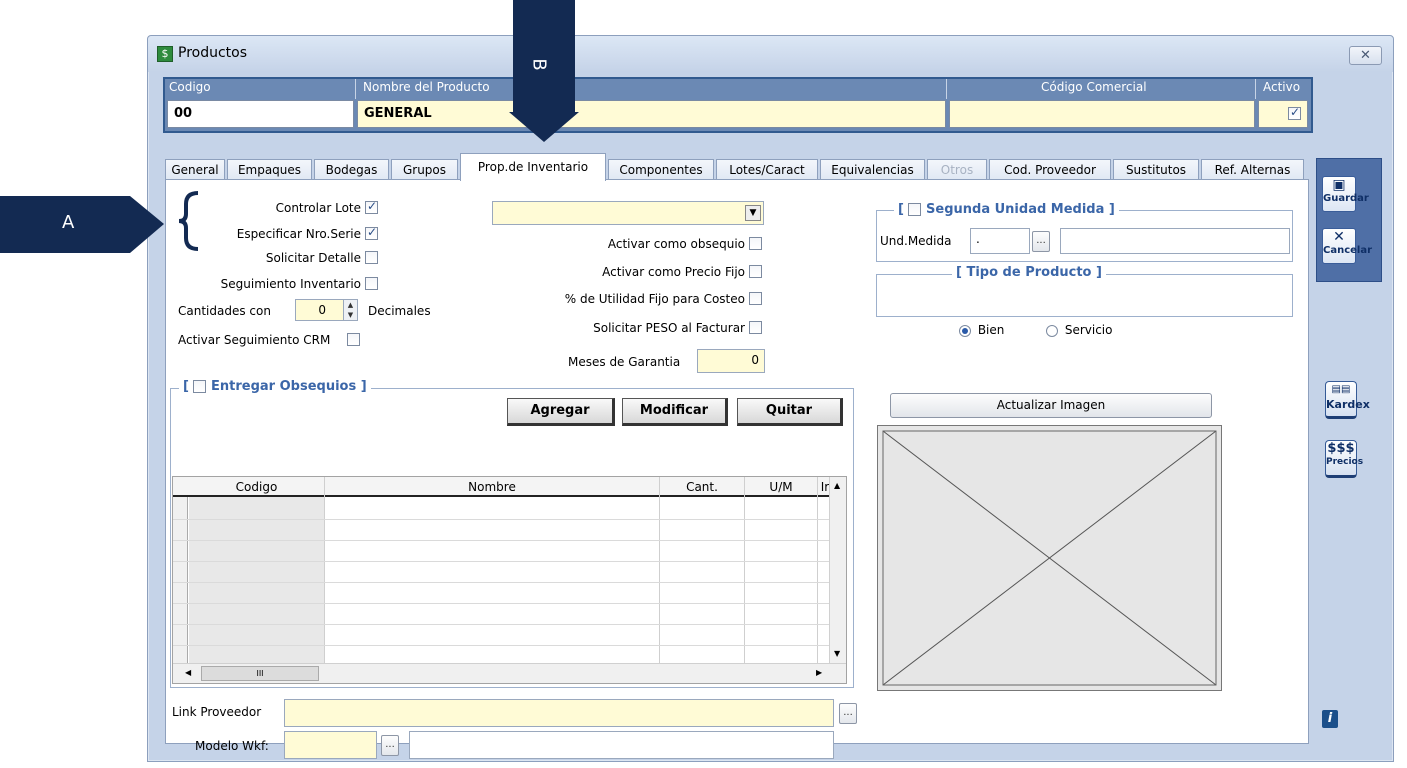 This screenshot has width=1407, height=768. Describe the element at coordinates (256, 580) in the screenshot. I see `grid-codigo-column` at that location.